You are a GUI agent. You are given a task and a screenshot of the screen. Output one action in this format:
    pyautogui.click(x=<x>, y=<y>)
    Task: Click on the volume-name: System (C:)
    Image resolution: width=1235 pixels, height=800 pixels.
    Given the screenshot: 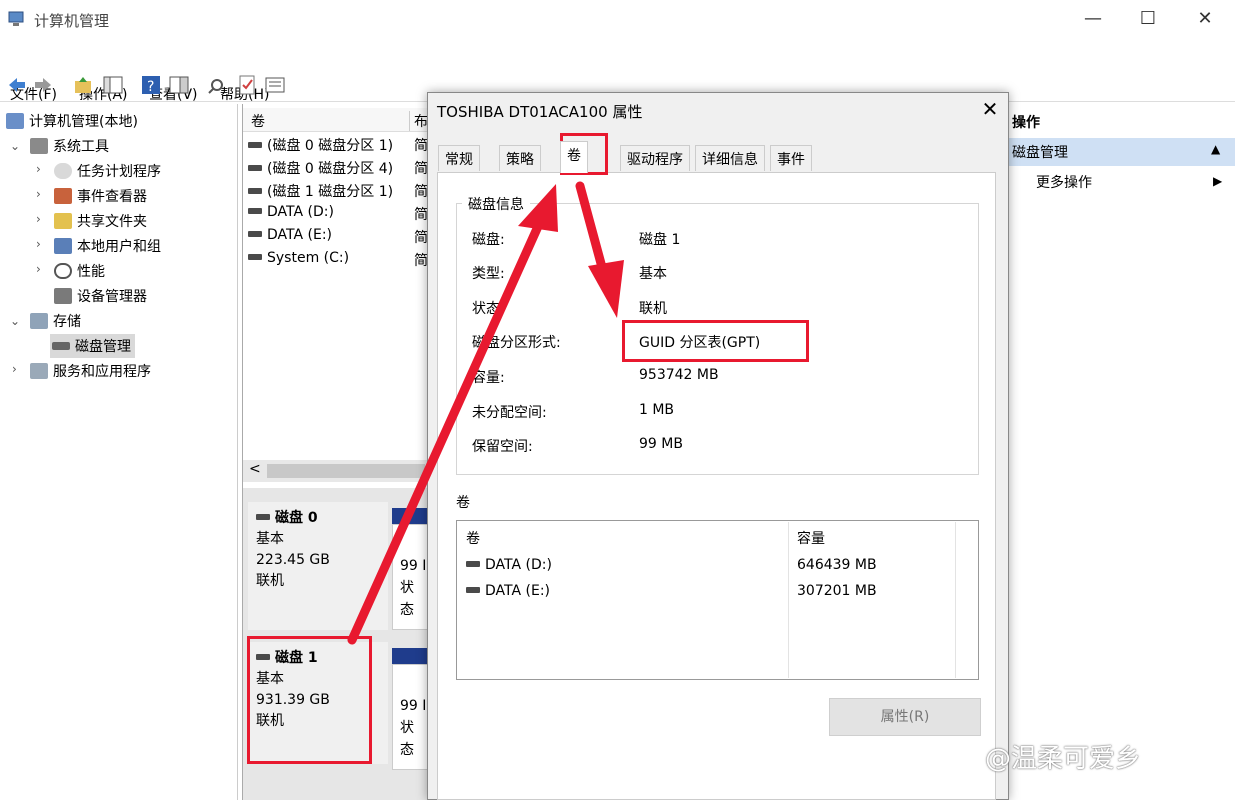 What is the action you would take?
    pyautogui.click(x=308, y=258)
    